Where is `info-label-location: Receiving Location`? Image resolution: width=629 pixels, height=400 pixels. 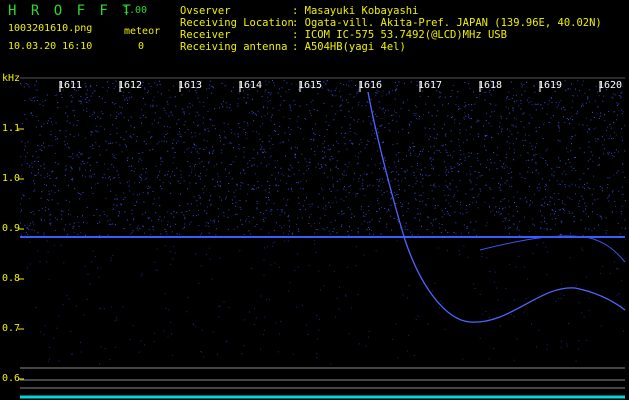 info-label-location: Receiving Location is located at coordinates (237, 23).